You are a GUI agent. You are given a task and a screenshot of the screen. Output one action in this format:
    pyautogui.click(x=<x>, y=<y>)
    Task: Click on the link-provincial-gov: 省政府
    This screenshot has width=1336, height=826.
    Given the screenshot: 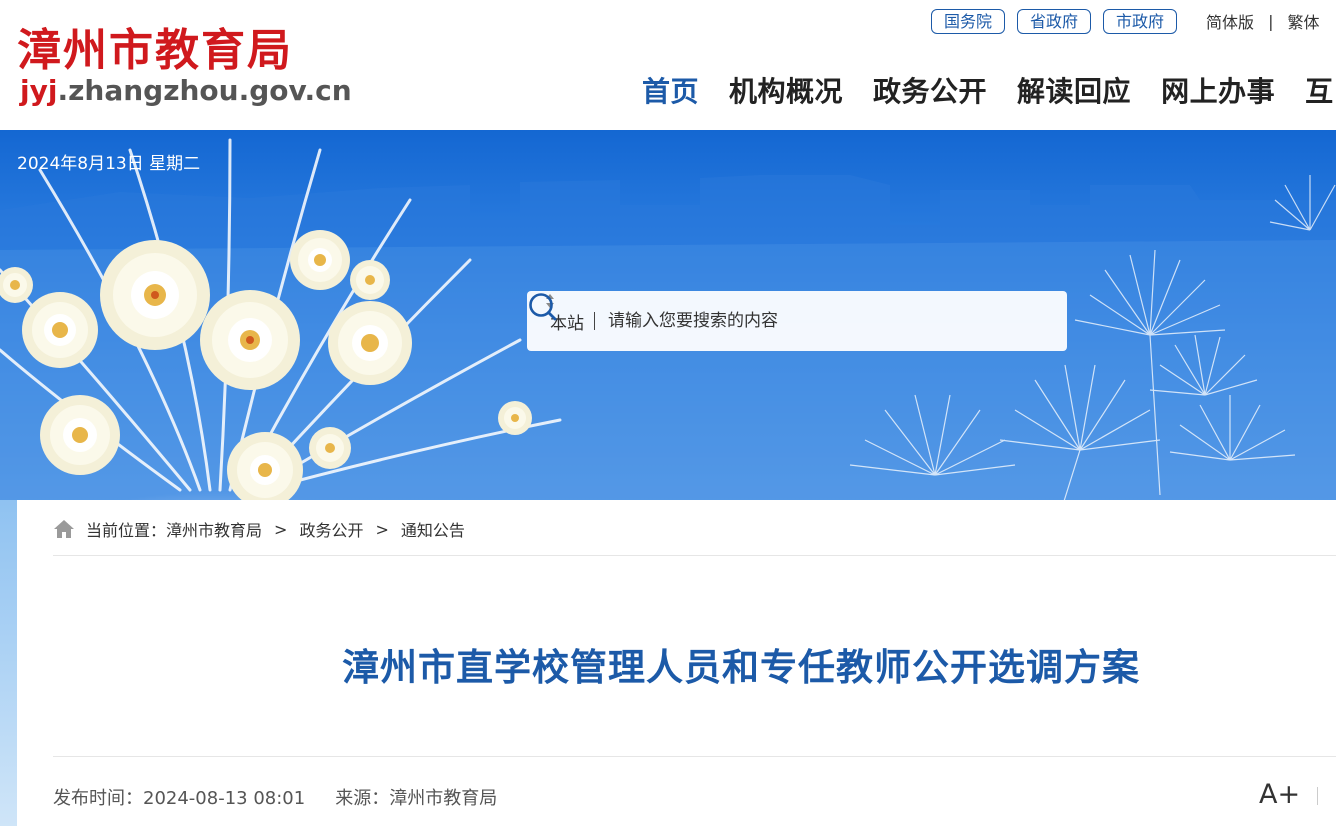 What is the action you would take?
    pyautogui.click(x=1054, y=21)
    